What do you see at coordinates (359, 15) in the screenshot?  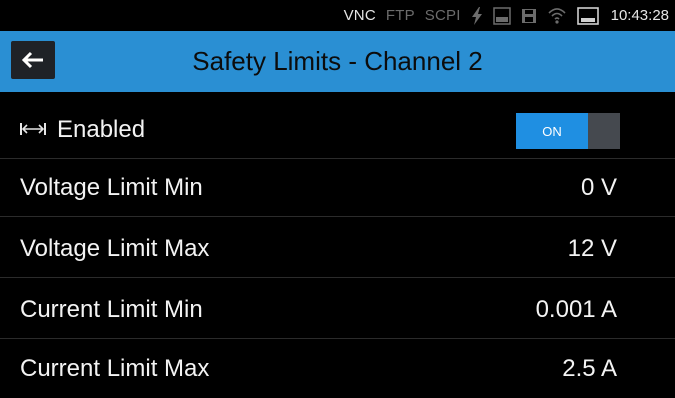 I see `vnc-indicator: VNC` at bounding box center [359, 15].